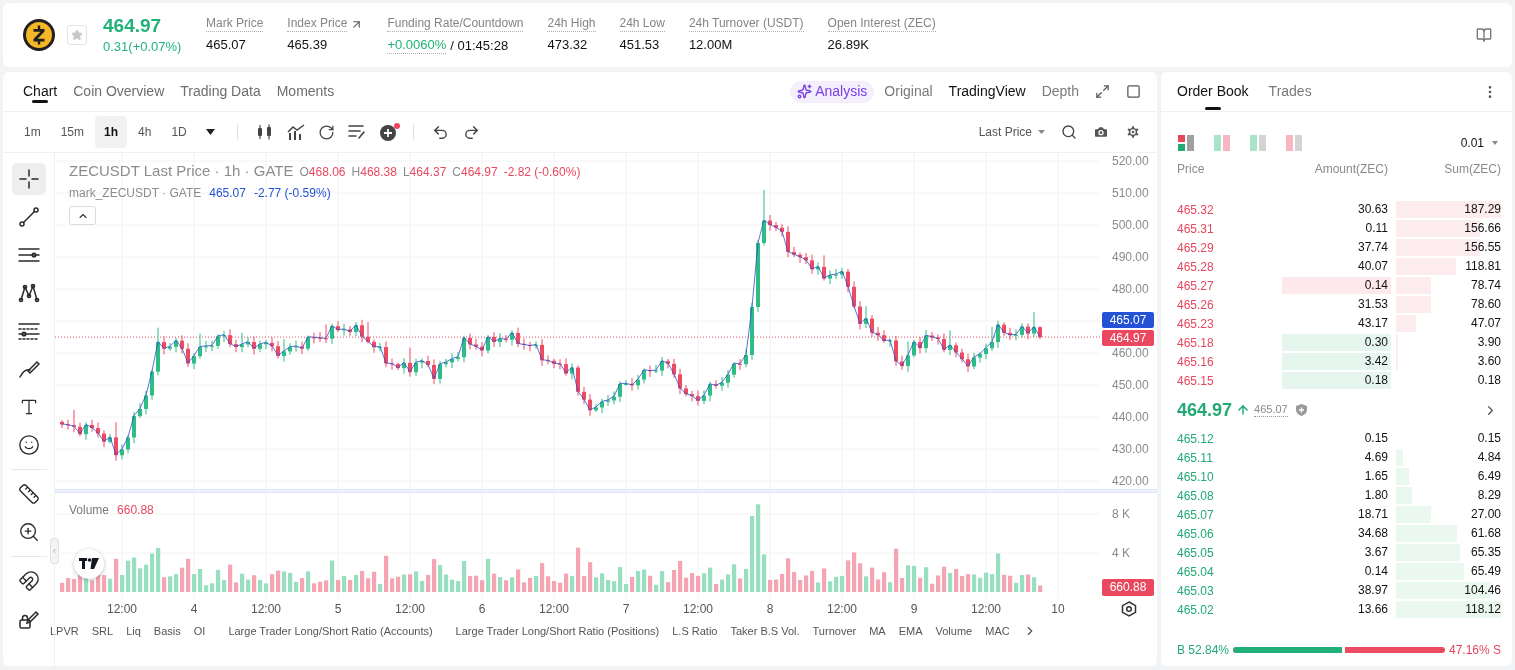 Image resolution: width=1515 pixels, height=670 pixels. Describe the element at coordinates (82, 215) in the screenshot. I see `collapse-legend-button` at that location.